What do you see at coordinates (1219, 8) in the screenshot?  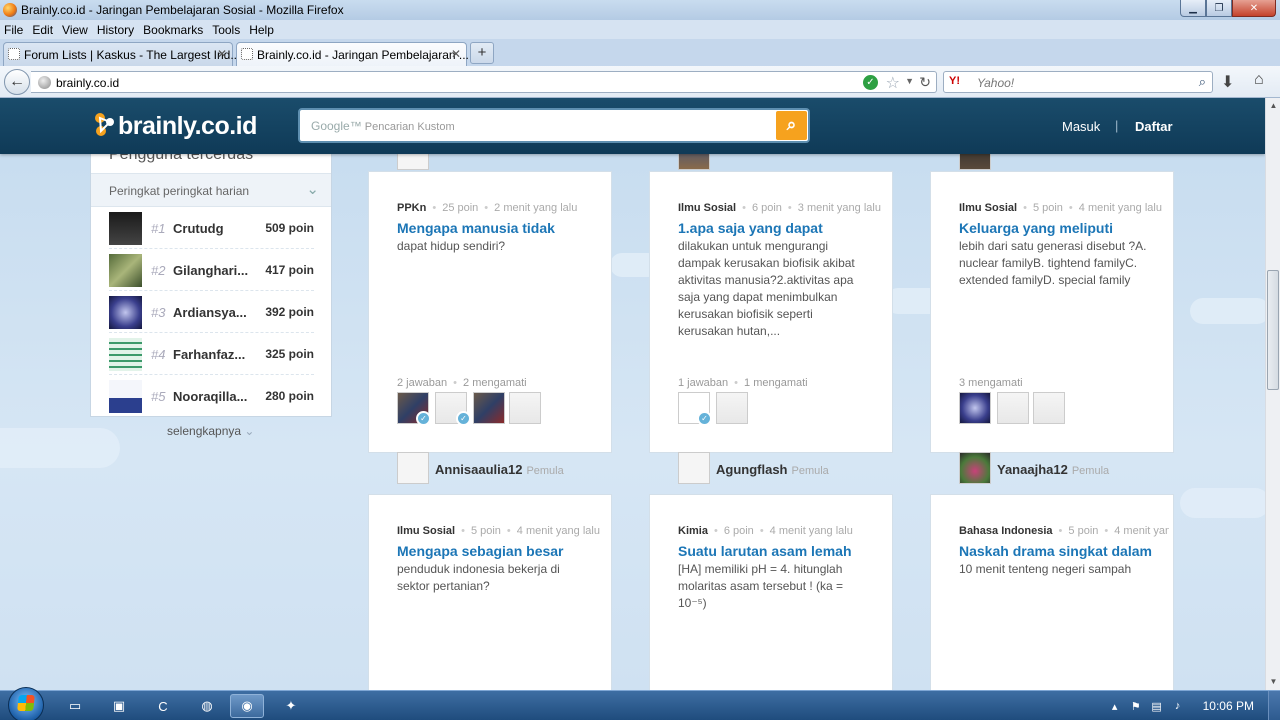 I see `restore-button: ❐` at bounding box center [1219, 8].